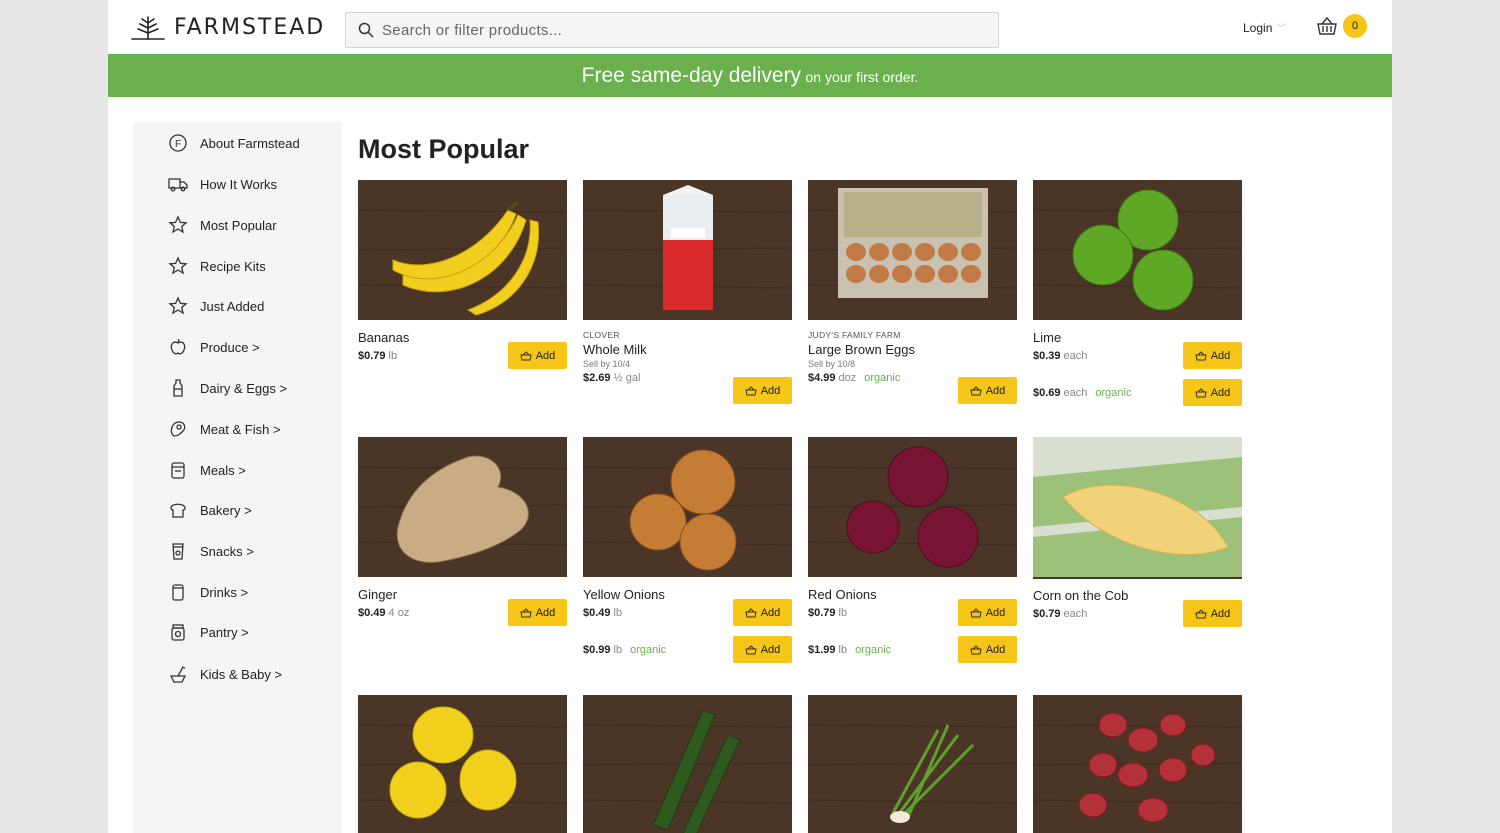 This screenshot has width=1500, height=833. What do you see at coordinates (211, 551) in the screenshot?
I see `sidebar-item-snacks: Snacks >` at bounding box center [211, 551].